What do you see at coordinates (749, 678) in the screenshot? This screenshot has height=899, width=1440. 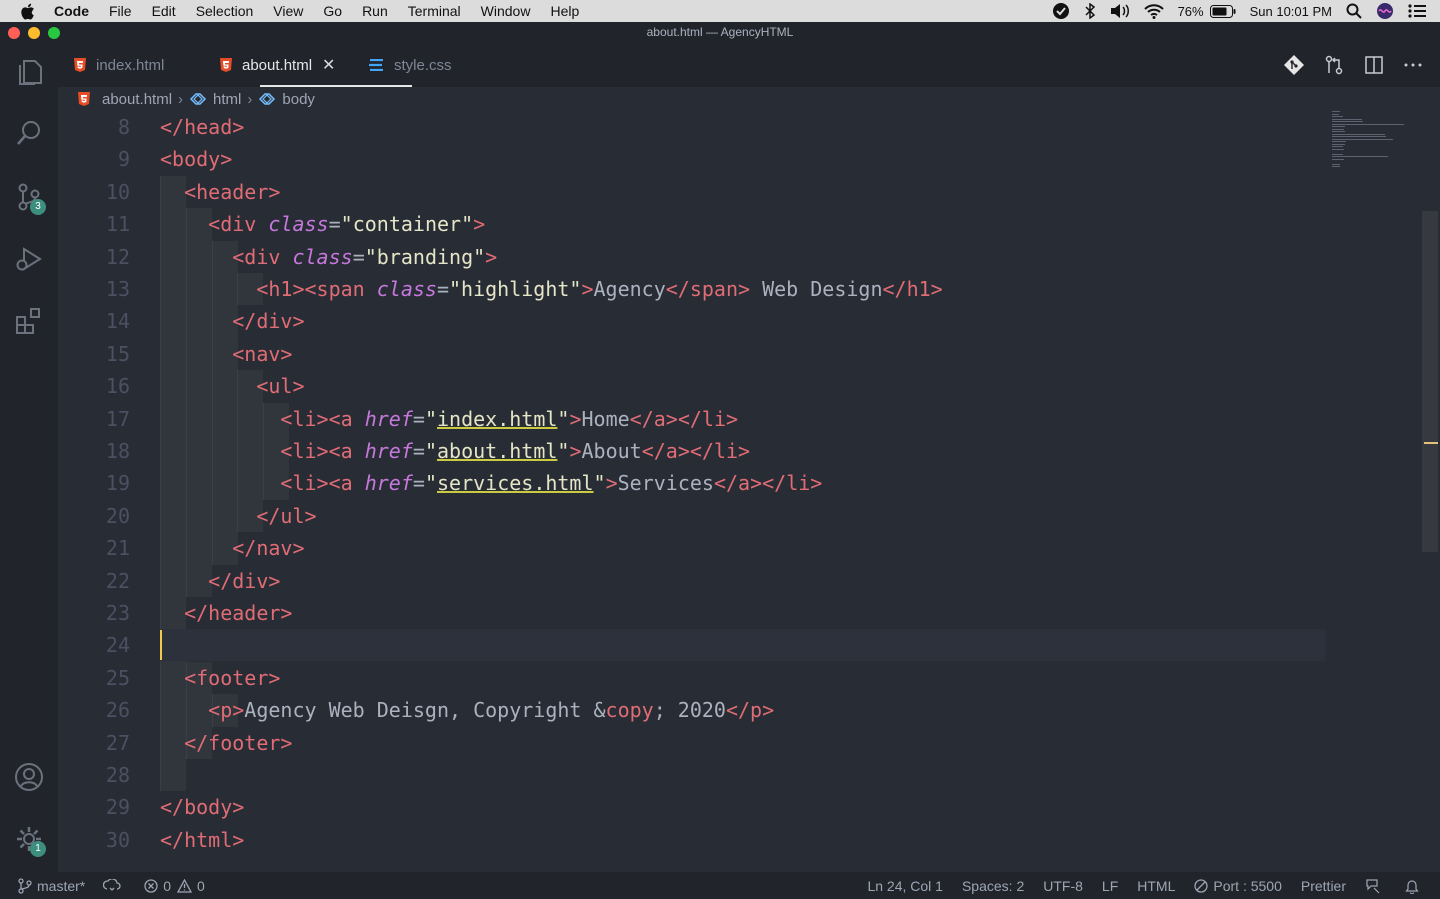 I see `code-line: 25 <footer>` at bounding box center [749, 678].